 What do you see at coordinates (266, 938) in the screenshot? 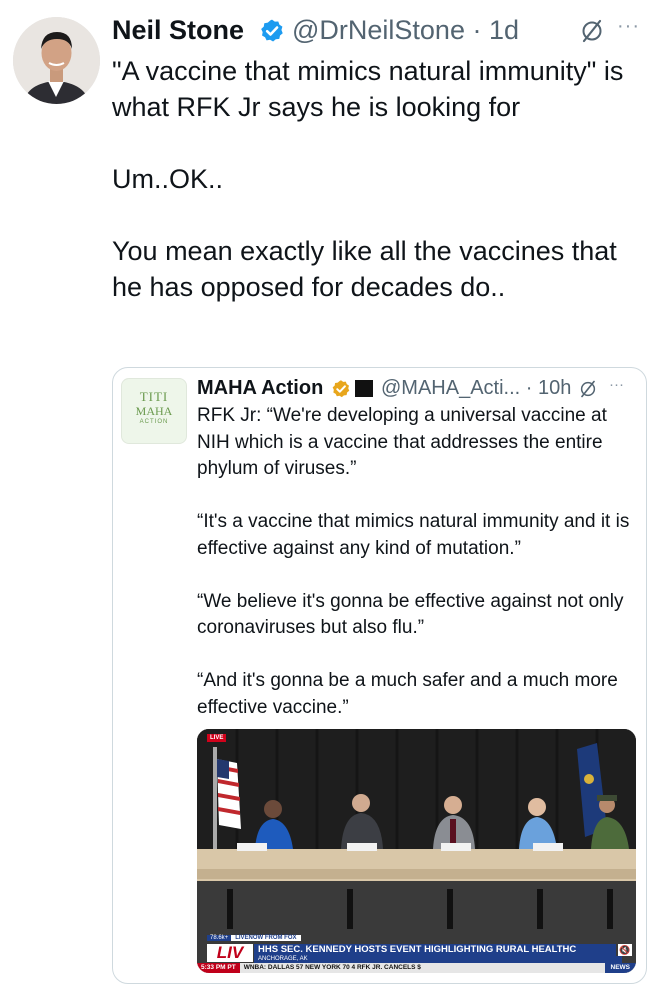
I see `ticker-source: LIVENOW FROM FOX` at bounding box center [266, 938].